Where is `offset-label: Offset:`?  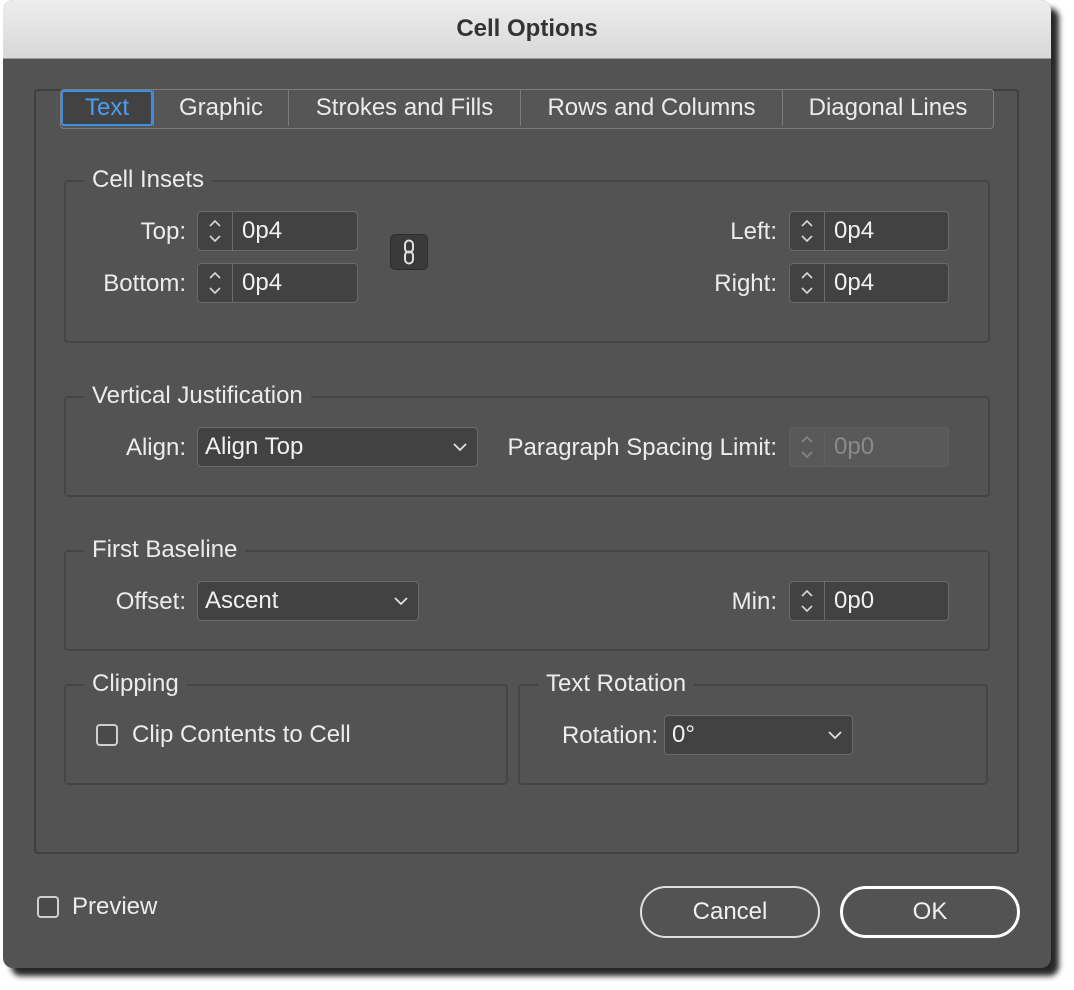
offset-label: Offset: is located at coordinates (150, 601).